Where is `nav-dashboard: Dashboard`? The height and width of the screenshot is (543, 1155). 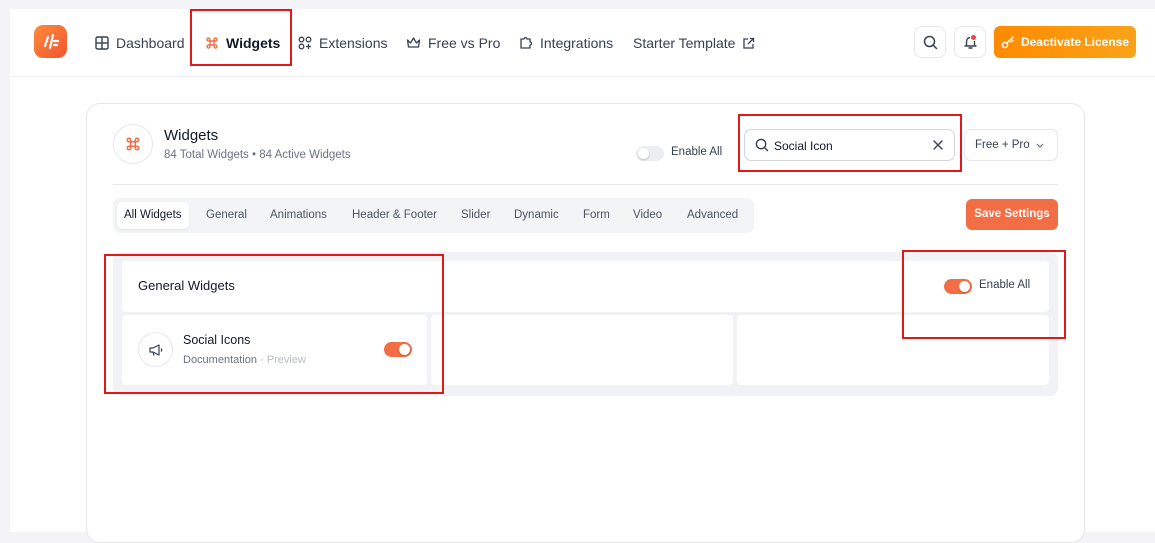
nav-dashboard: Dashboard is located at coordinates (140, 43).